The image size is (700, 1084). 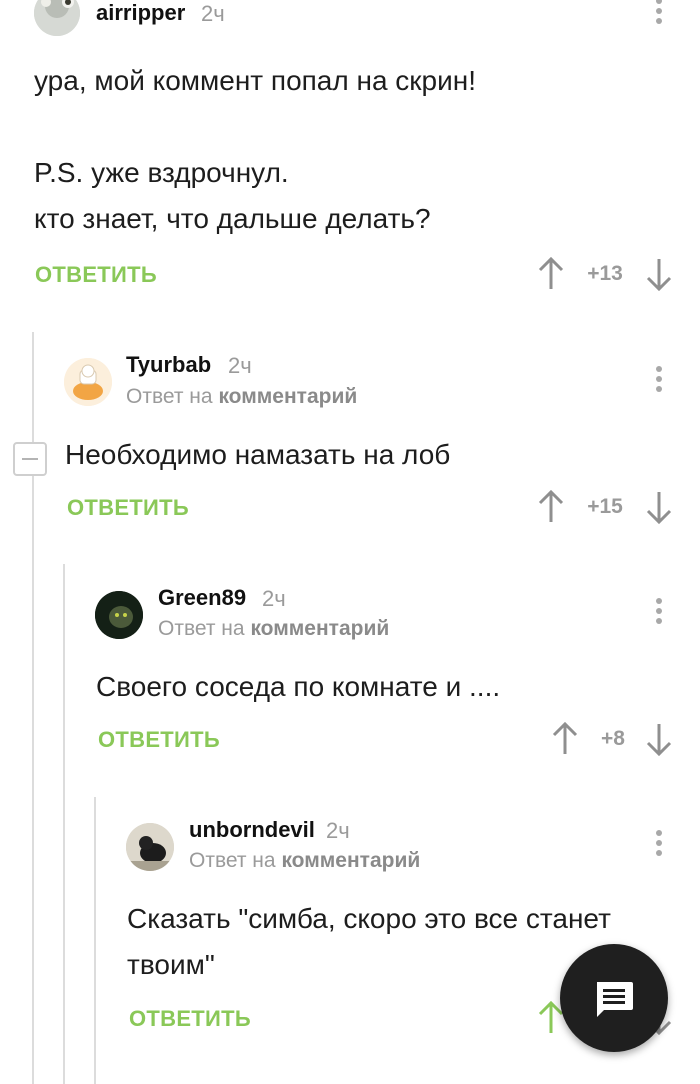 I want to click on comment-text-line: кто знает, что дальше делать?, so click(x=232, y=218).